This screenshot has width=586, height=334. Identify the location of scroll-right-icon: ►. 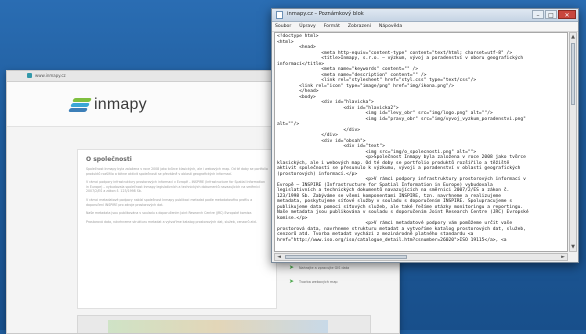
(563, 257).